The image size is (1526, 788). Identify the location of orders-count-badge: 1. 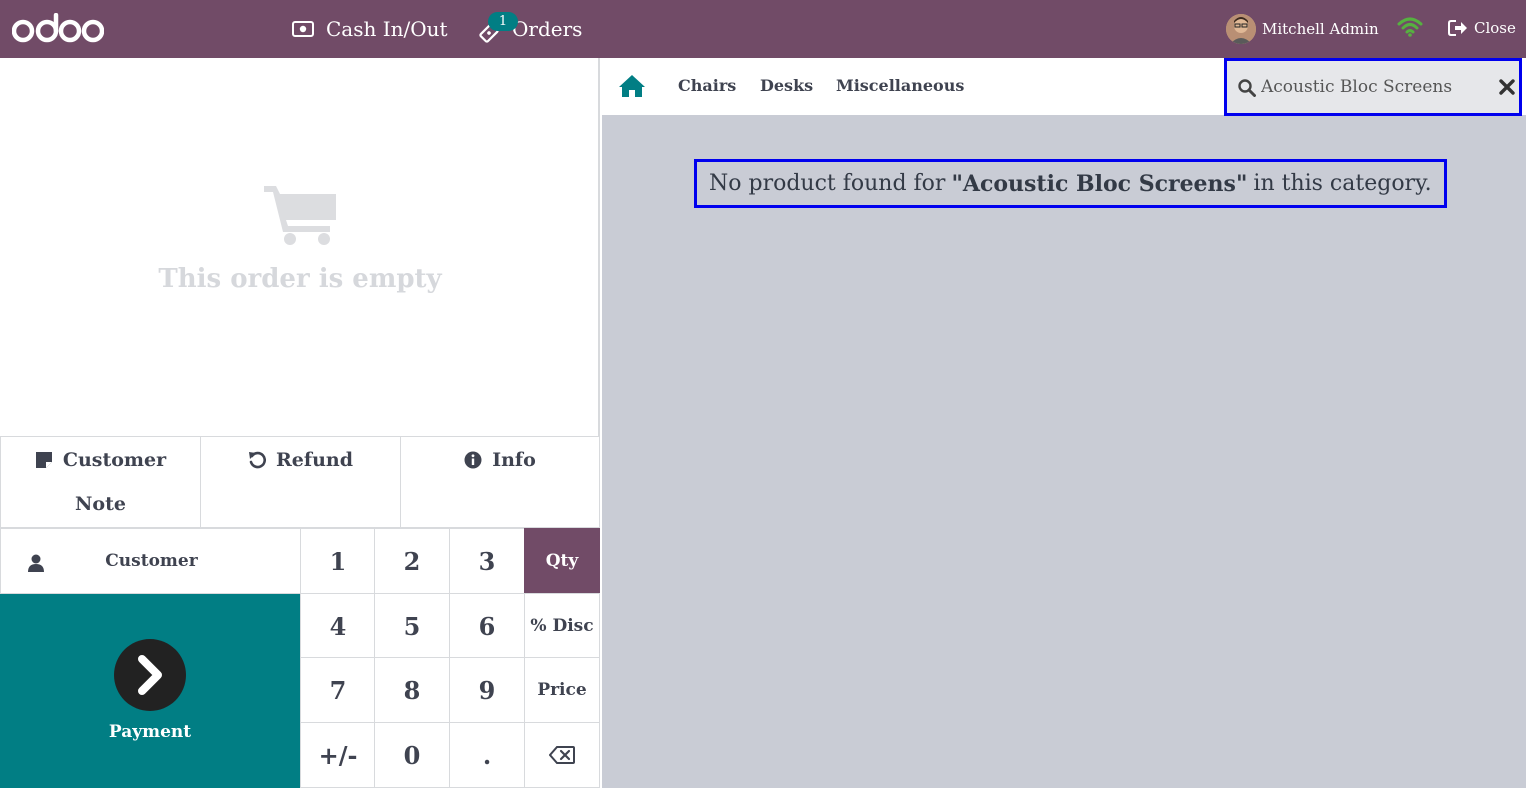
(503, 21).